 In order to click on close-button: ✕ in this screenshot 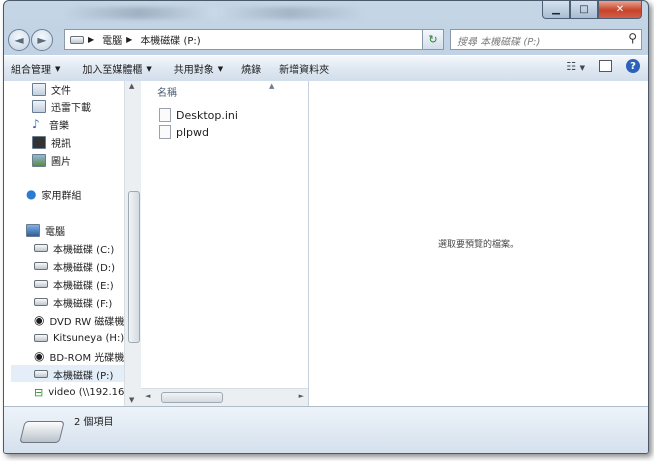, I will do `click(620, 10)`.